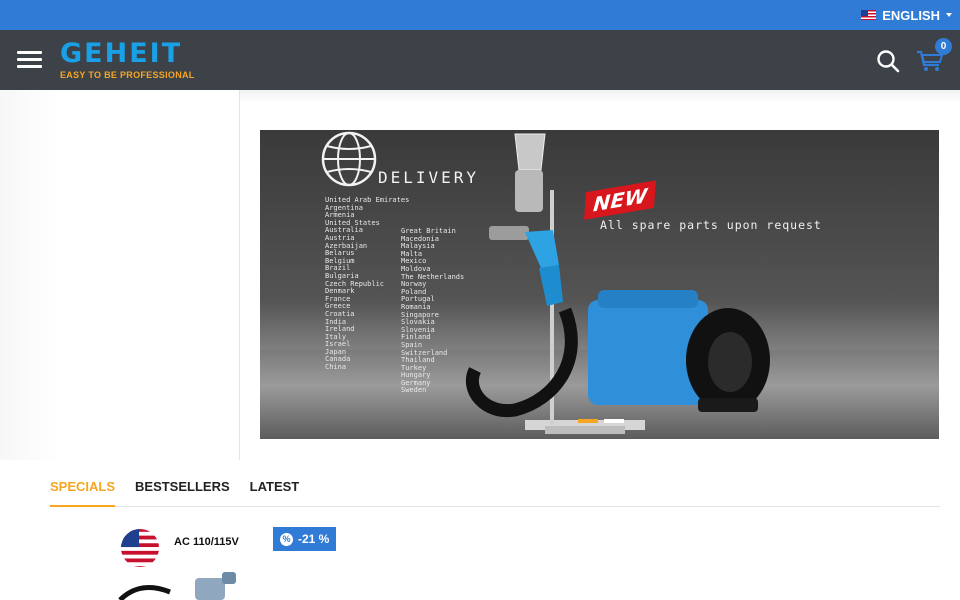 The height and width of the screenshot is (600, 960). I want to click on logo-word: GEHEIT, so click(121, 53).